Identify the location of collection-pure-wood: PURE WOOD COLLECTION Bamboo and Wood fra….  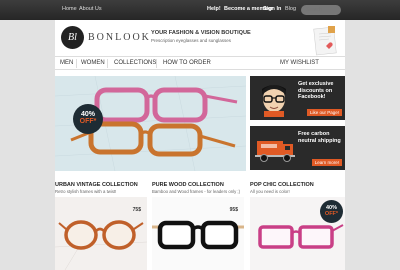
(198, 188).